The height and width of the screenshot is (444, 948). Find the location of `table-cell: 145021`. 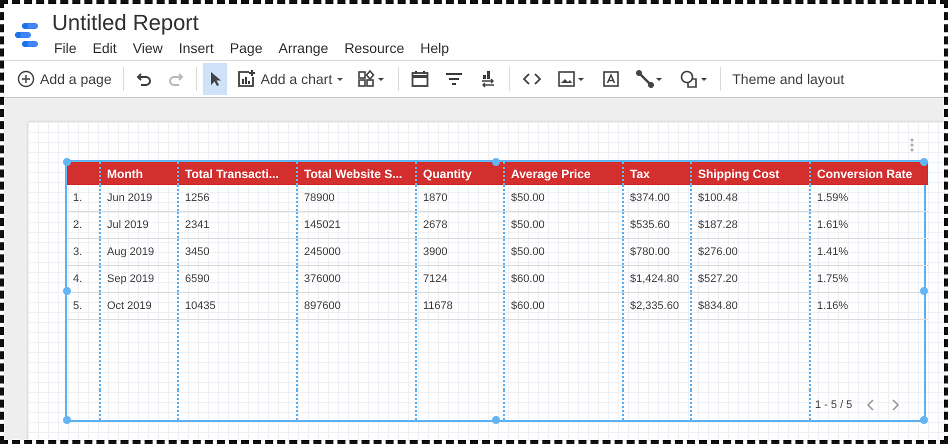

table-cell: 145021 is located at coordinates (355, 225).